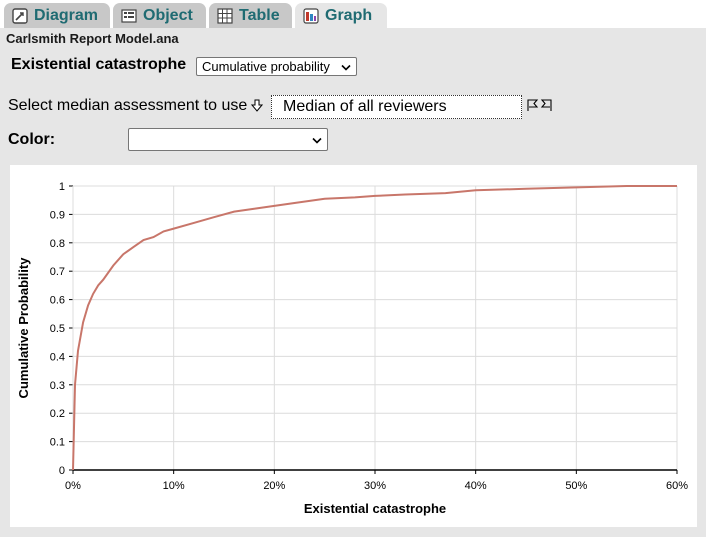 This screenshot has height=537, width=706. Describe the element at coordinates (99, 64) in the screenshot. I see `variable-title: Existential catastrophe` at that location.